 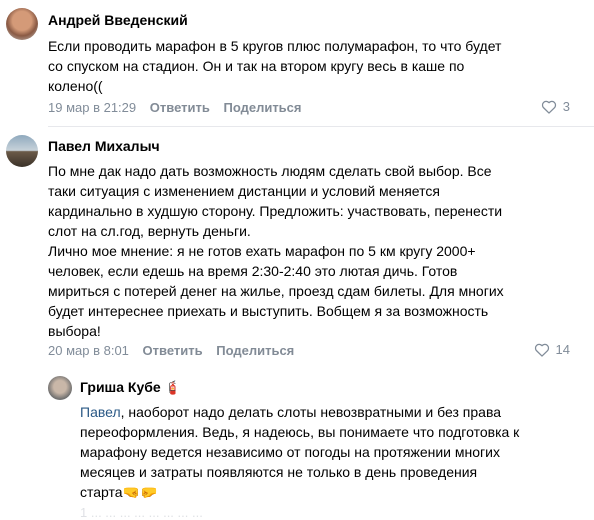 What do you see at coordinates (104, 146) in the screenshot?
I see `comment-author: Павел Михалыч` at bounding box center [104, 146].